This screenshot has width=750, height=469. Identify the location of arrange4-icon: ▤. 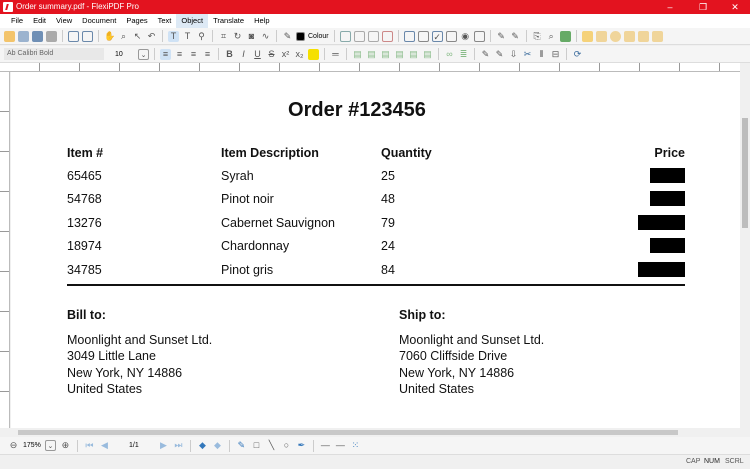
(399, 54).